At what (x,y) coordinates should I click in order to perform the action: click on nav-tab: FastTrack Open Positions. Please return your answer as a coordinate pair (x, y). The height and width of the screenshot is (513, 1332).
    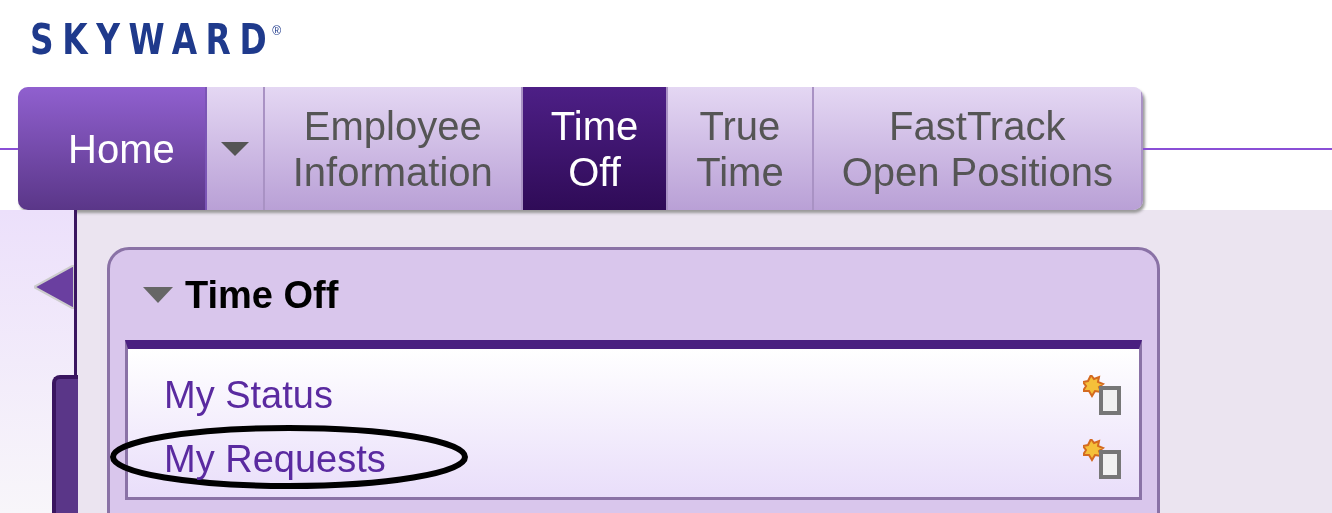
    Looking at the image, I should click on (978, 148).